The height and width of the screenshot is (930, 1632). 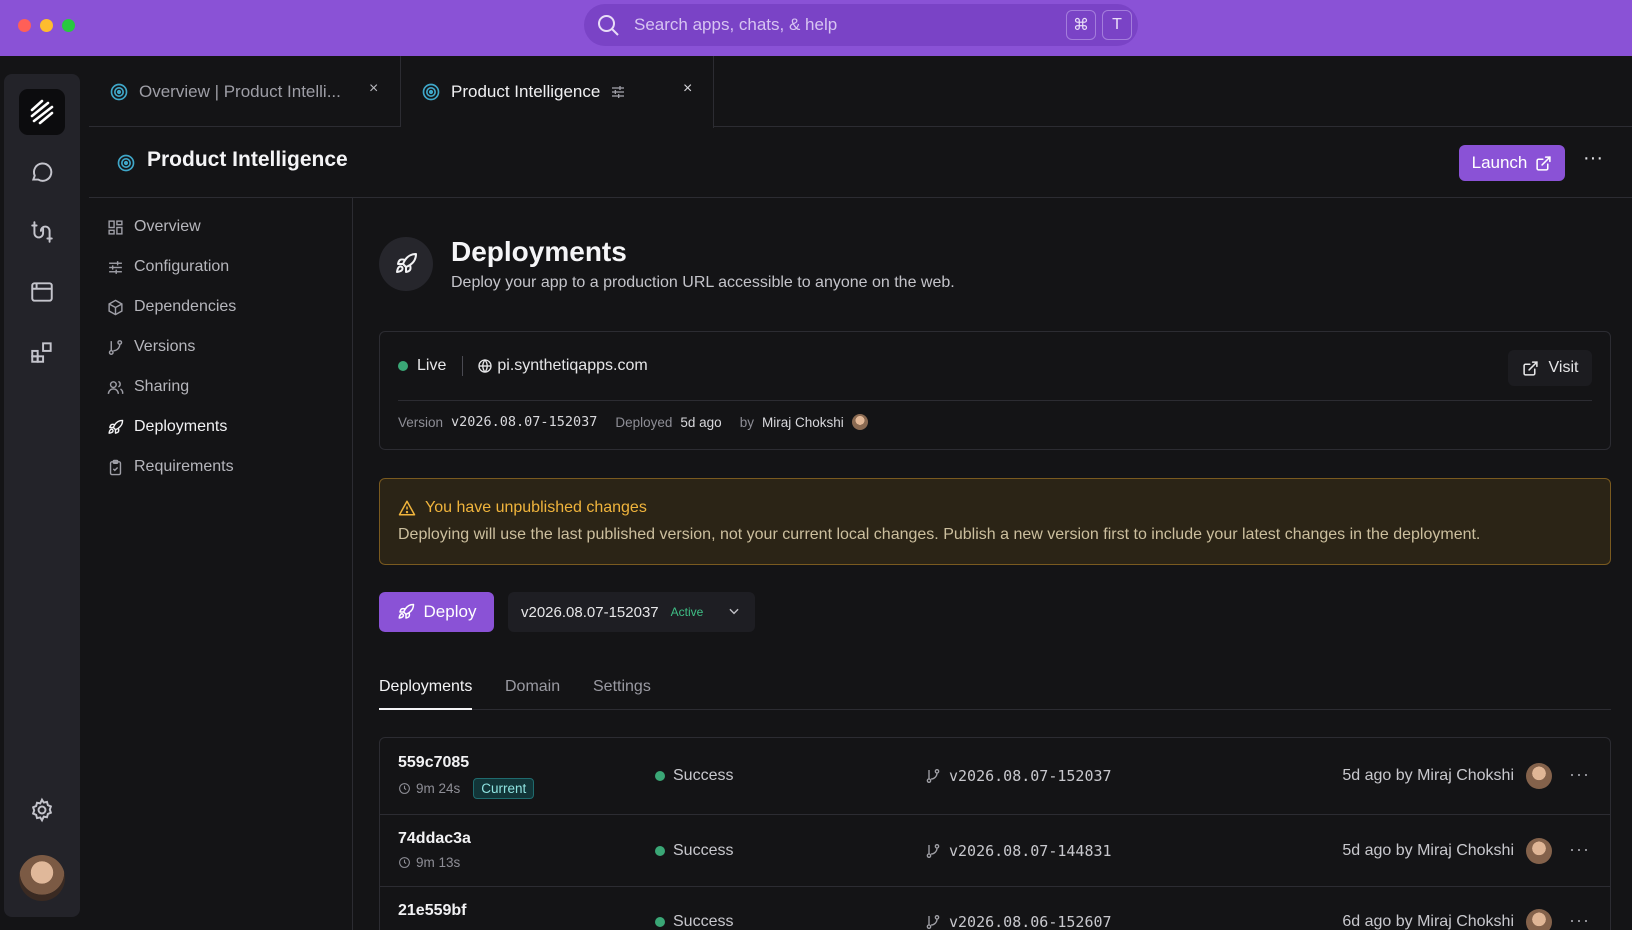 What do you see at coordinates (1530, 368) in the screenshot?
I see `external-link-icon` at bounding box center [1530, 368].